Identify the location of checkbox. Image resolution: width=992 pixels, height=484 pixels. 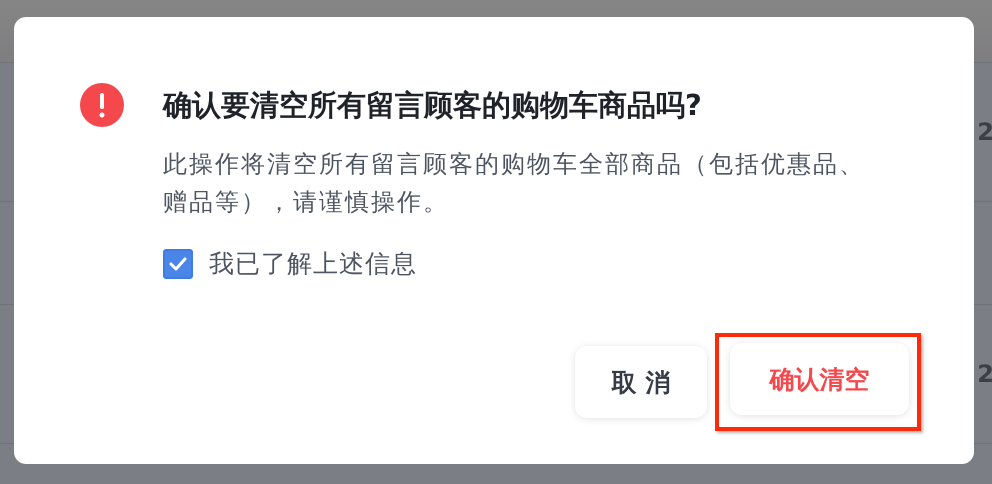
(178, 263).